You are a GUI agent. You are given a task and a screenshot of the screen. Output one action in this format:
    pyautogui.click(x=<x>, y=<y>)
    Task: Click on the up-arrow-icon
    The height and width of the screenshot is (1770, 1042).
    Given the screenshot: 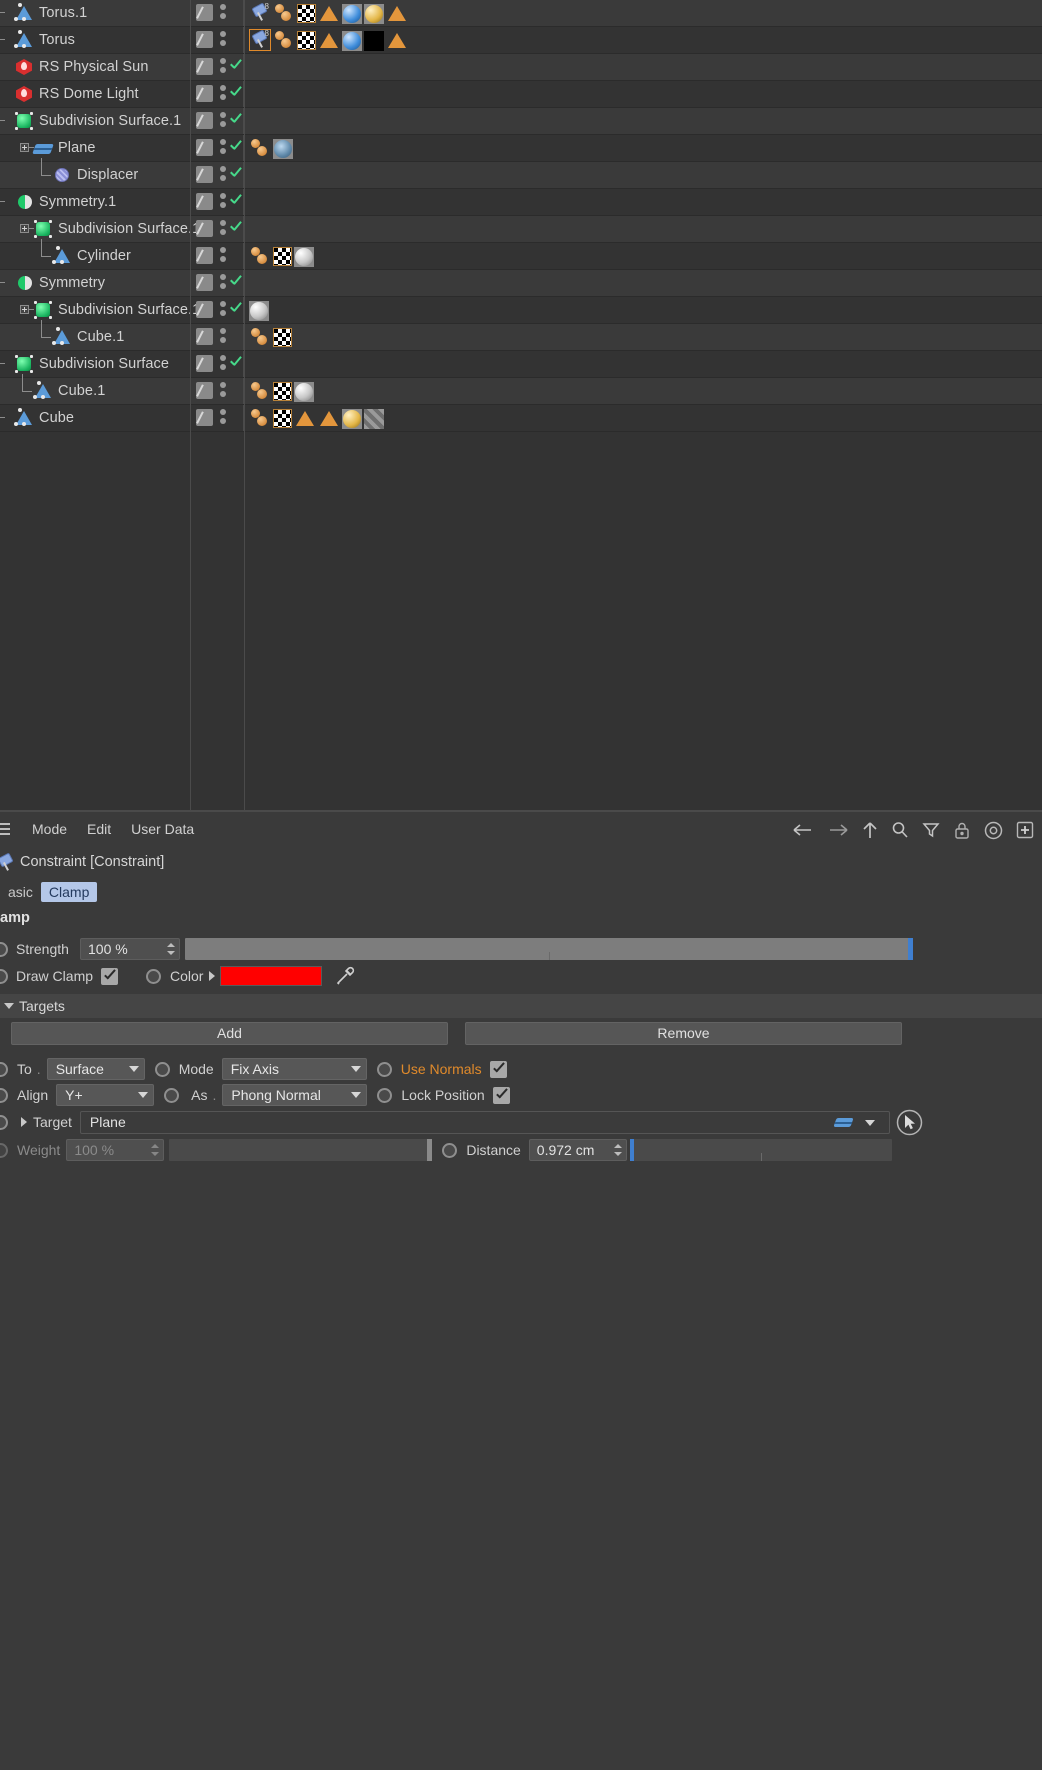 What is the action you would take?
    pyautogui.click(x=870, y=830)
    